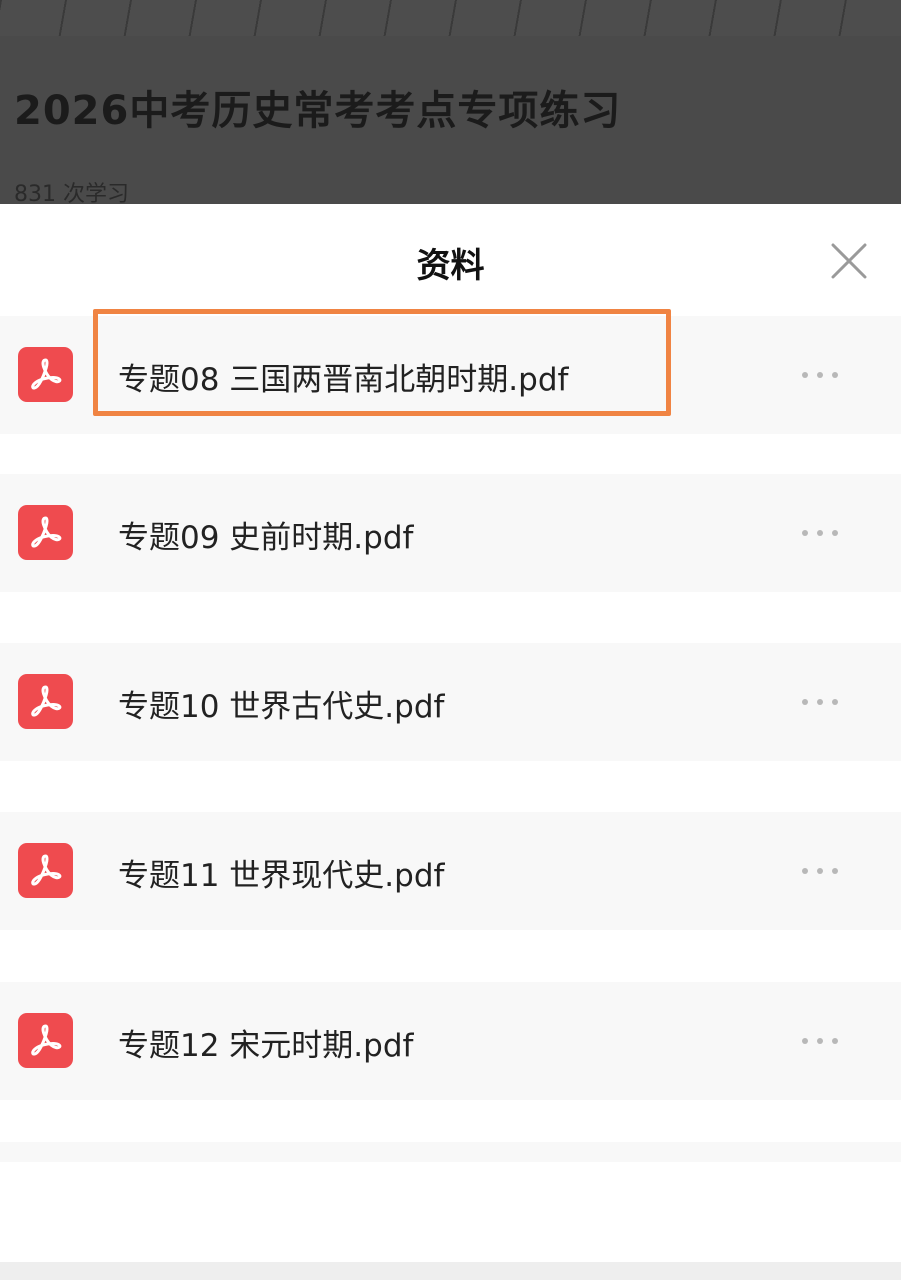 Image resolution: width=901 pixels, height=1280 pixels. I want to click on close-button, so click(849, 261).